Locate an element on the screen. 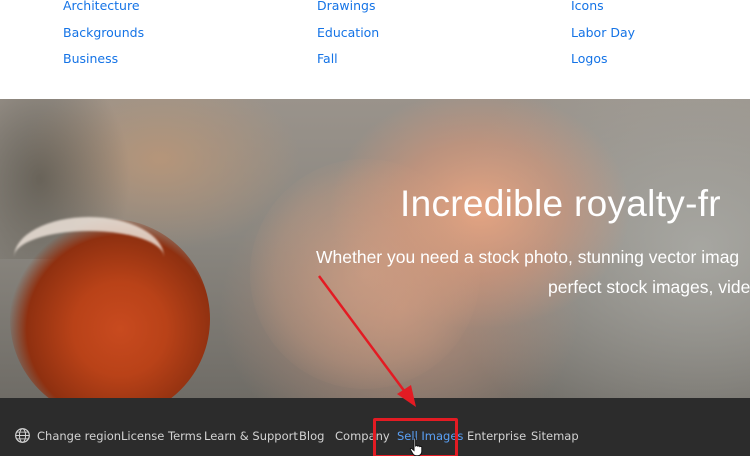 This screenshot has width=750, height=456. category-link-drawings: Drawings is located at coordinates (348, 10).